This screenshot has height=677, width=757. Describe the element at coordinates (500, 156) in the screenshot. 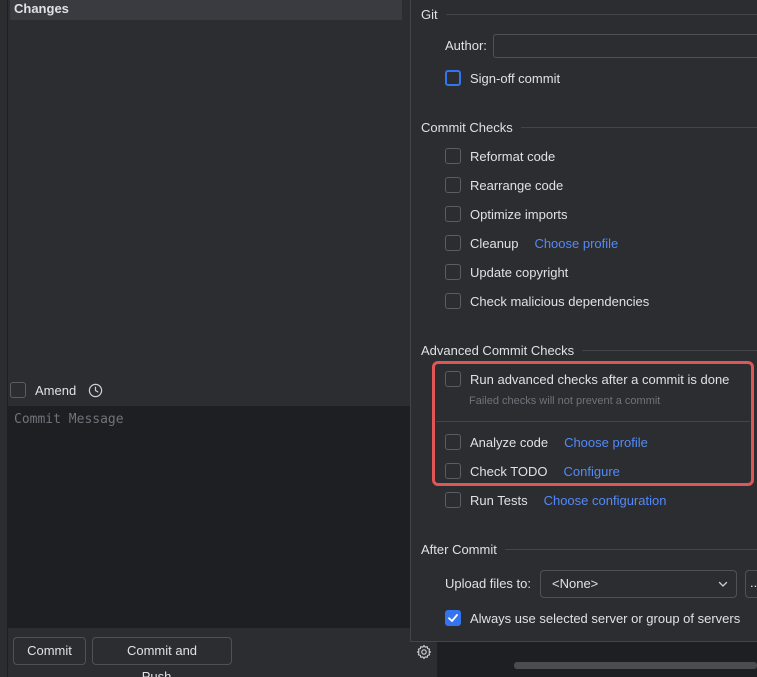

I see `reformat-code-option: Reformat code` at that location.